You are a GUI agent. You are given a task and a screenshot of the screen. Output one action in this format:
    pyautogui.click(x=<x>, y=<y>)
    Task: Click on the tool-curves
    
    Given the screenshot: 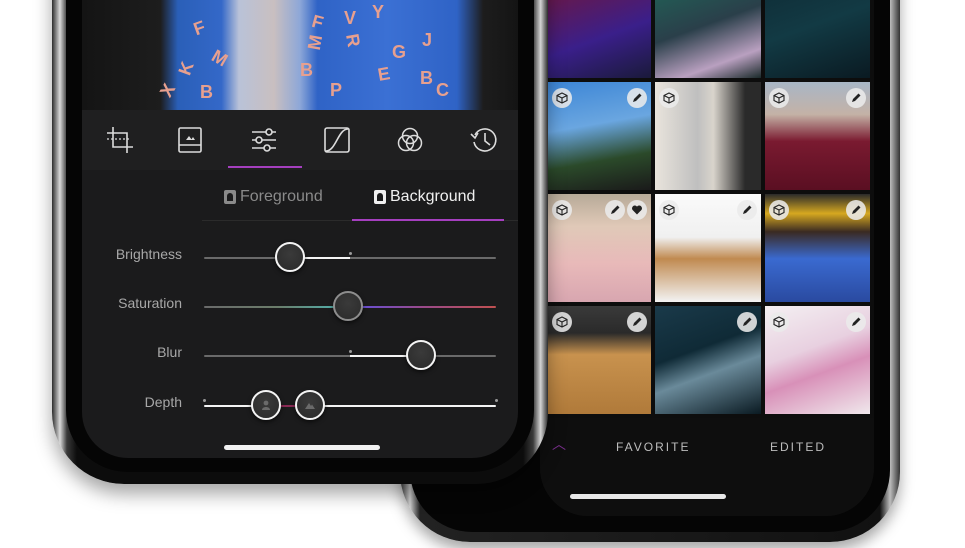 What is the action you would take?
    pyautogui.click(x=337, y=140)
    